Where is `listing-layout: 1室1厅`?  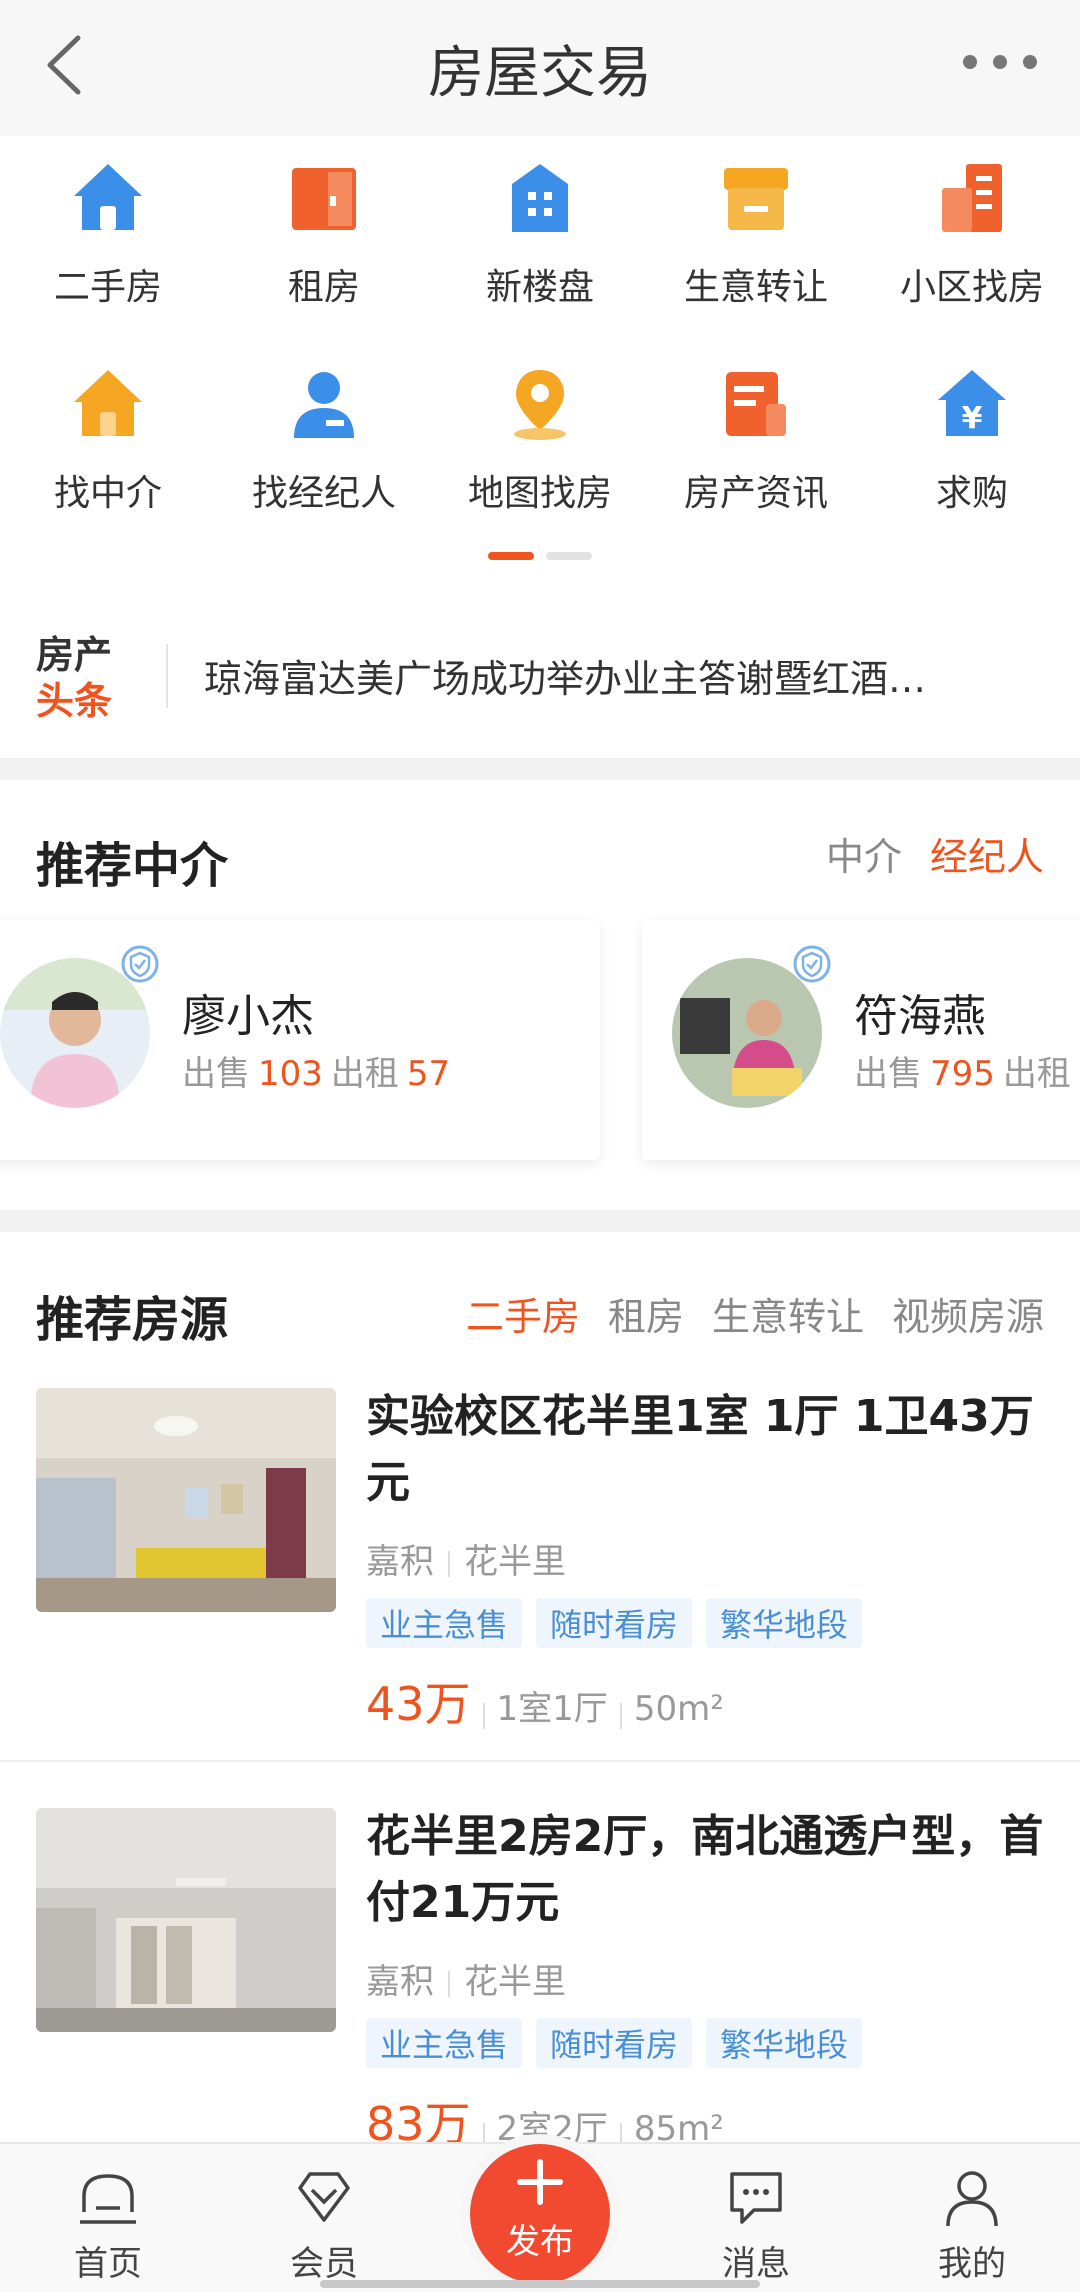 listing-layout: 1室1厅 is located at coordinates (552, 1709).